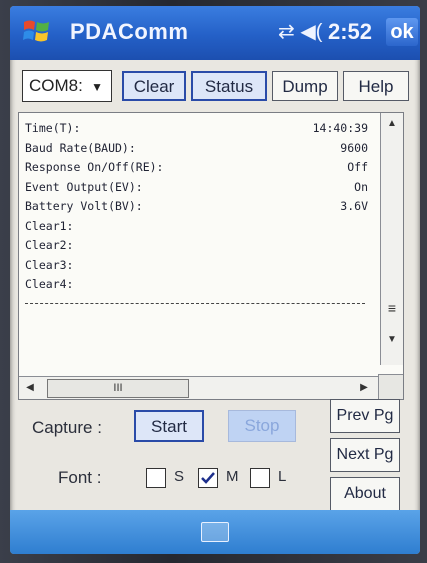 This screenshot has width=427, height=563. Describe the element at coordinates (300, 31) in the screenshot. I see `connectivity-icon: ⇄ ◀(` at that location.